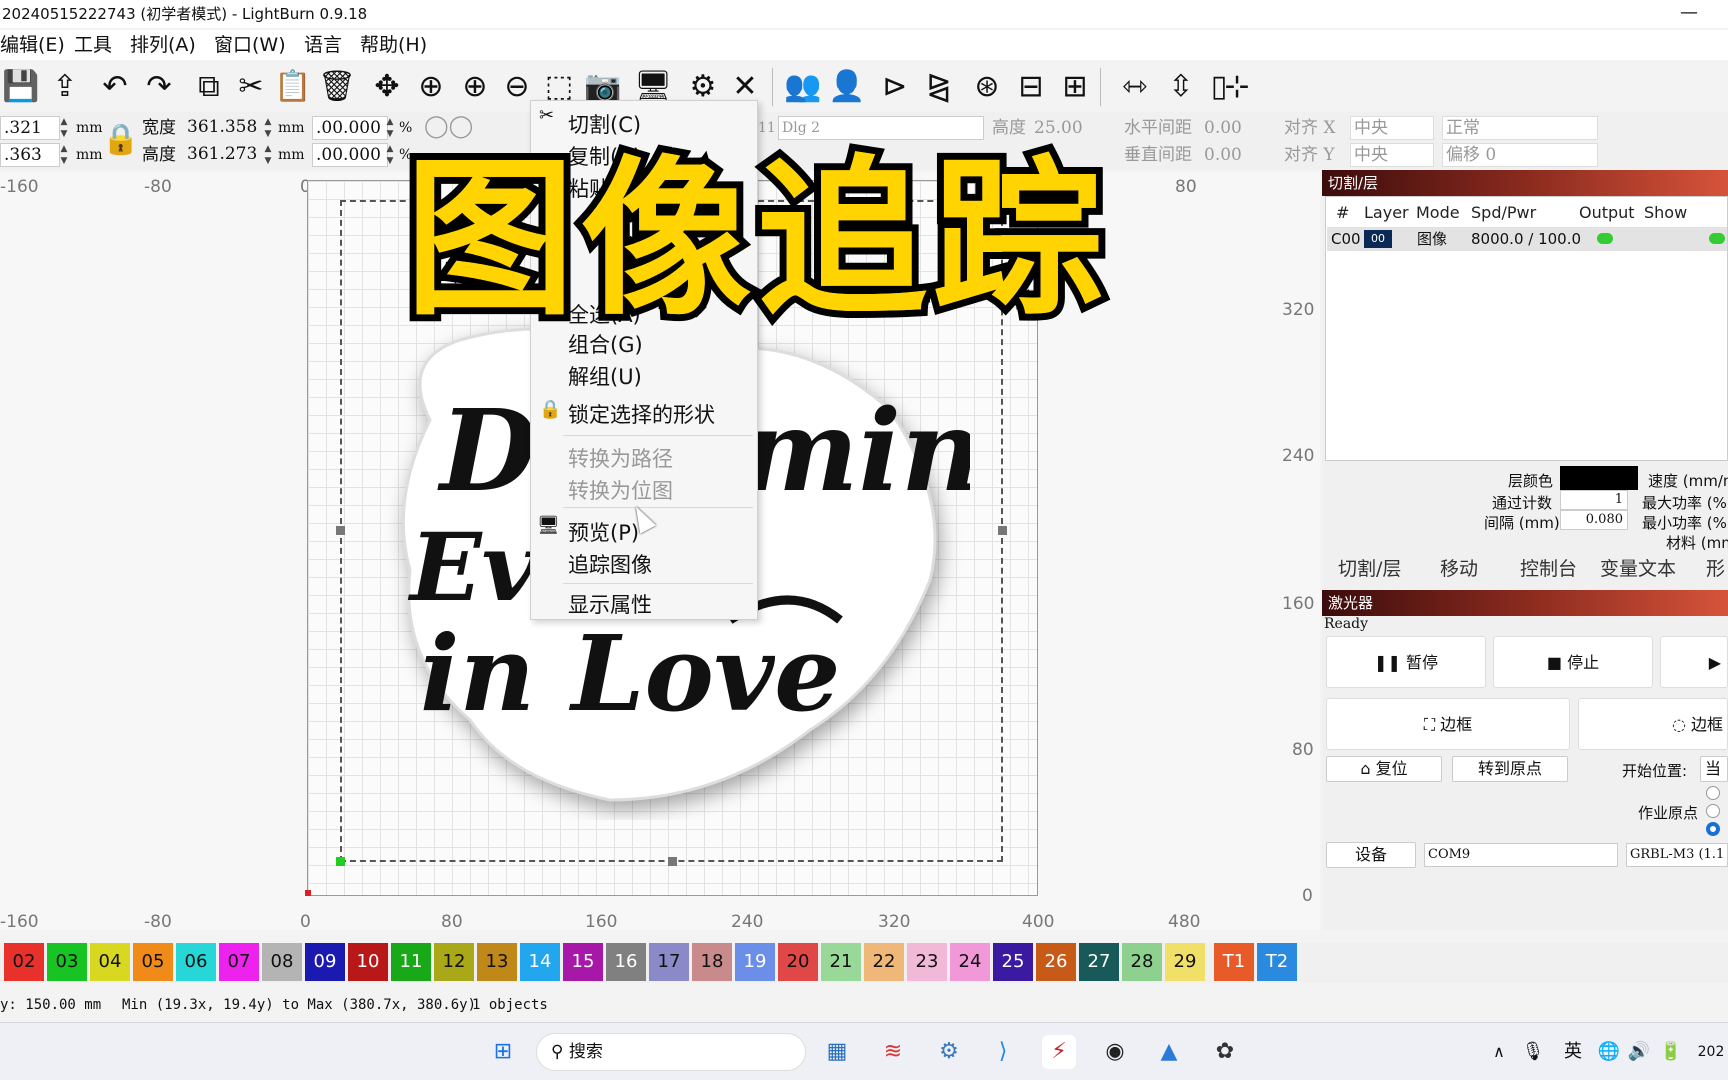 This screenshot has height=1080, width=1728. Describe the element at coordinates (847, 87) in the screenshot. I see `user-icon: 👤` at that location.